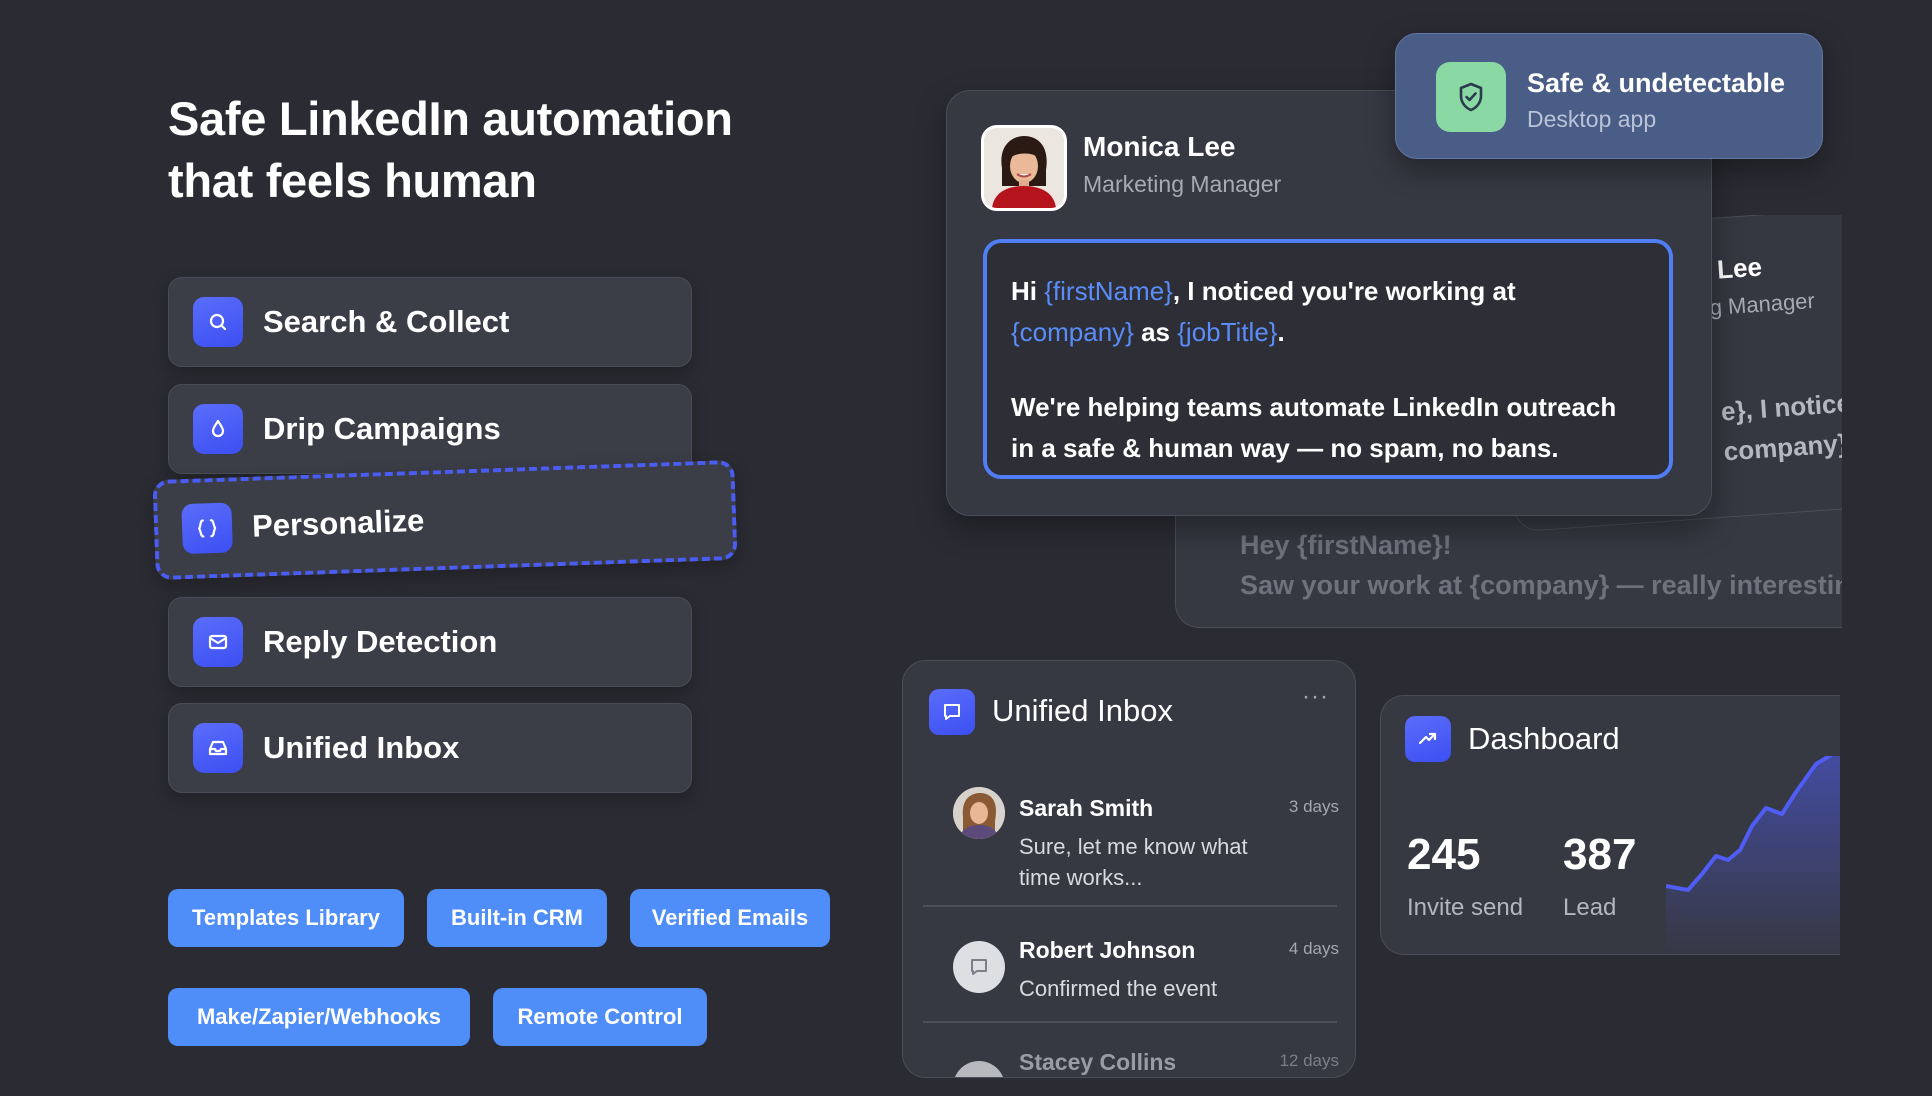  Describe the element at coordinates (600, 1017) in the screenshot. I see `tag-remote-control: Remote Control` at that location.